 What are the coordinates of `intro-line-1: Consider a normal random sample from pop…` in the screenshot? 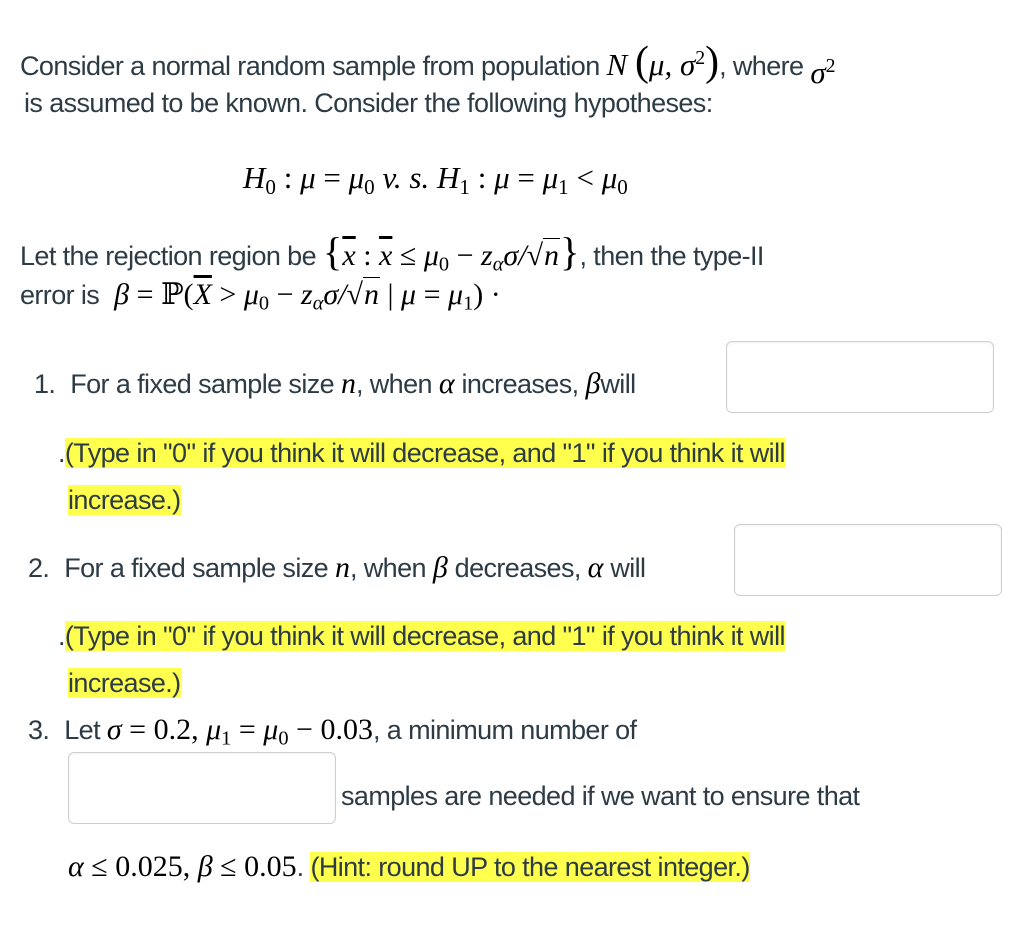 It's located at (428, 64).